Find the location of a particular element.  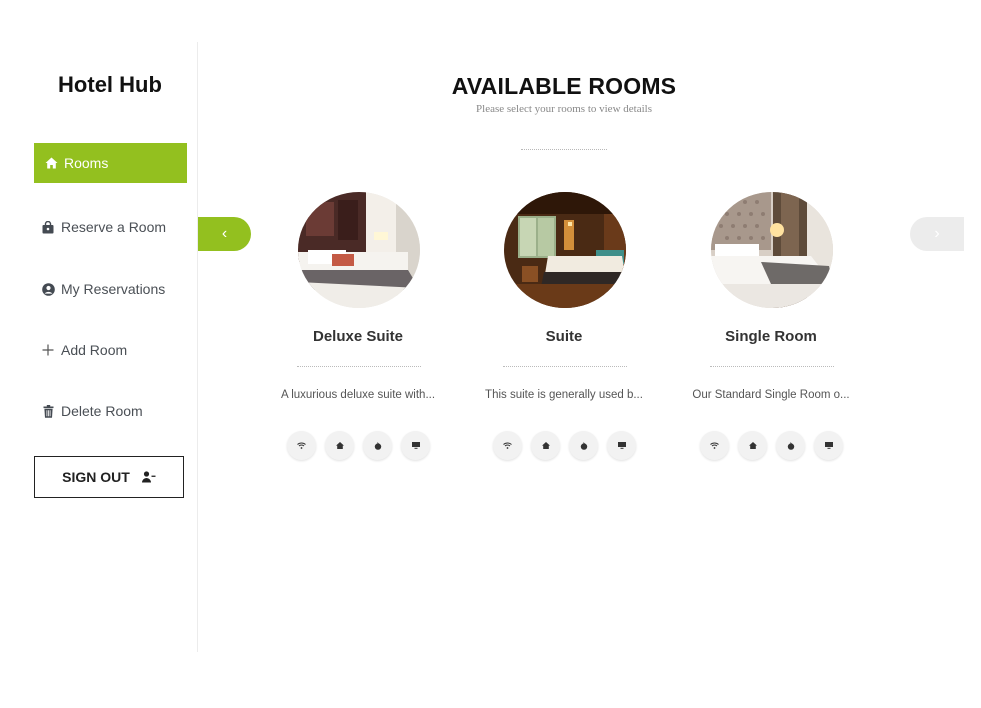

chevron-left-icon: ‹ is located at coordinates (224, 233).